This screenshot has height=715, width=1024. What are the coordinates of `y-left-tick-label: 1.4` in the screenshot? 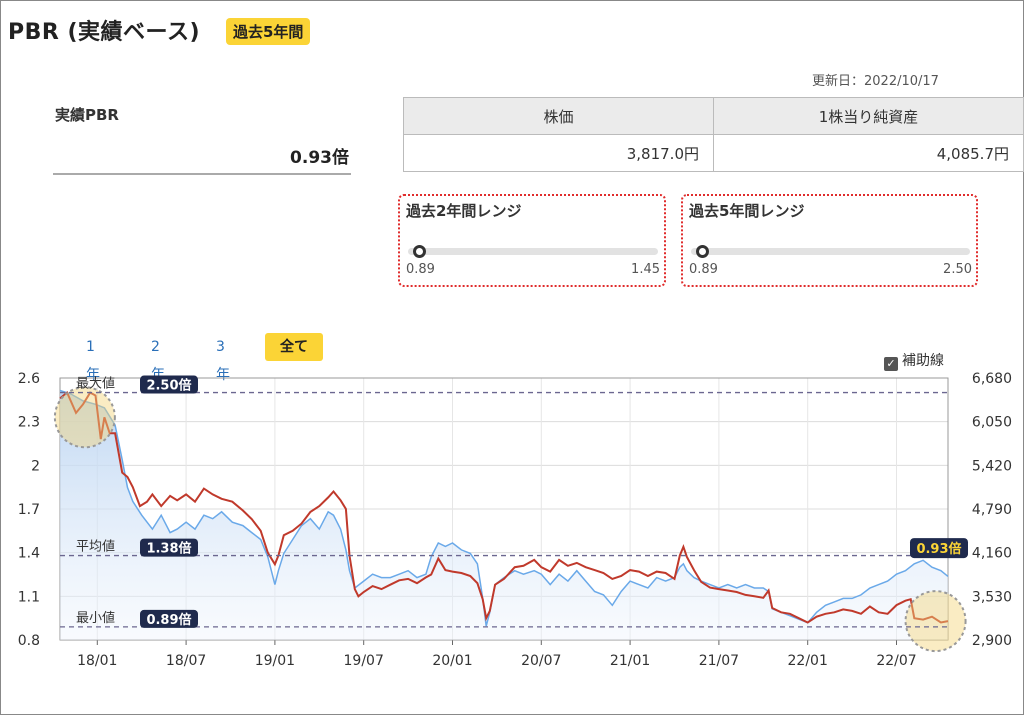 It's located at (29, 554).